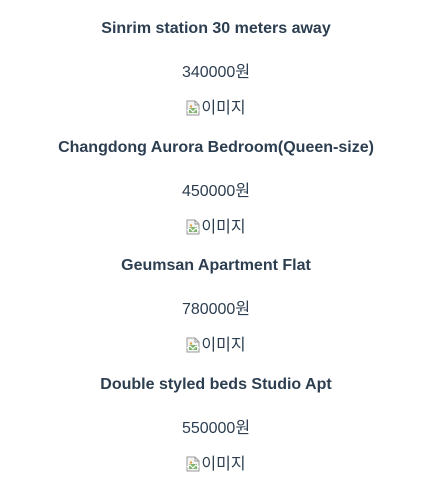 The image size is (432, 488). Describe the element at coordinates (216, 428) in the screenshot. I see `listing-price: 550000원` at that location.